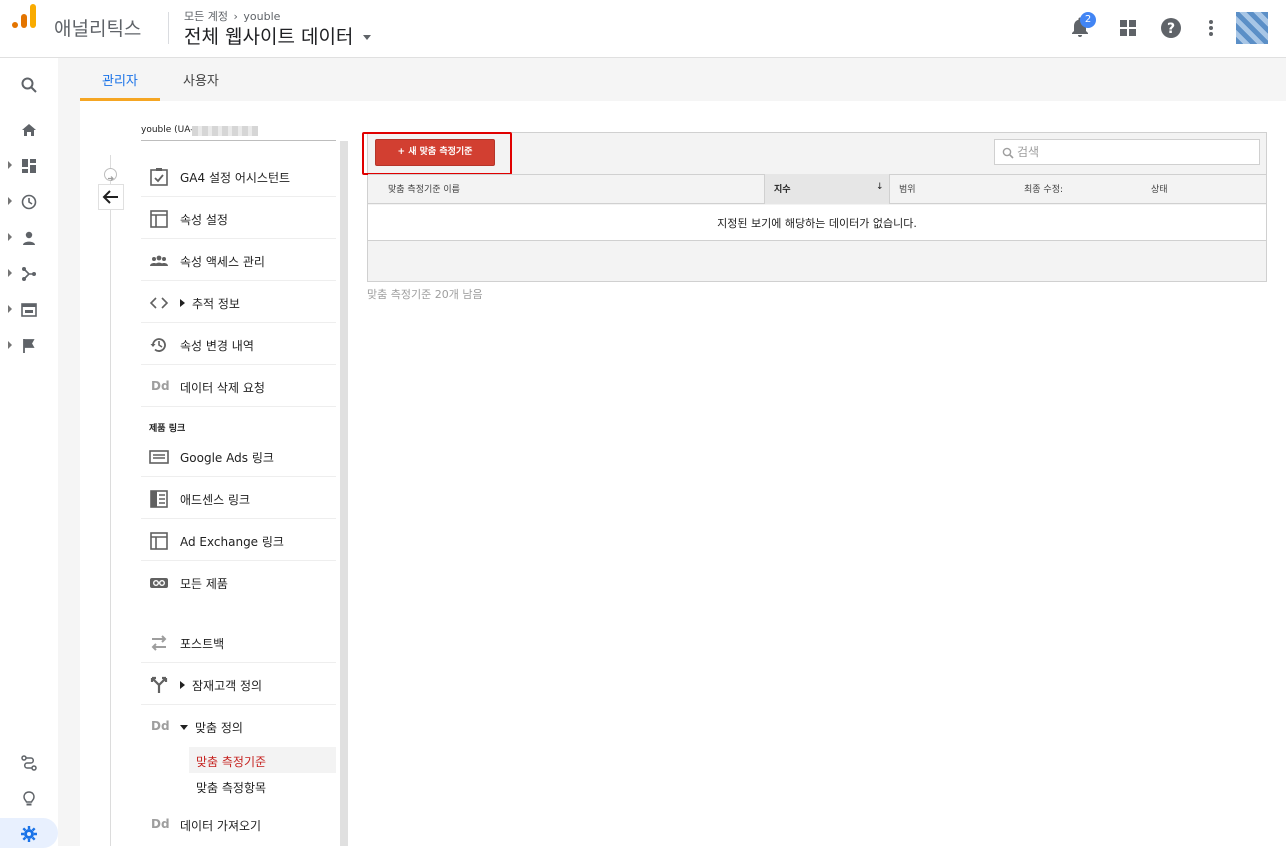 The height and width of the screenshot is (848, 1286). I want to click on menu-item-data-import: Dd 데이터 가져오기, so click(238, 824).